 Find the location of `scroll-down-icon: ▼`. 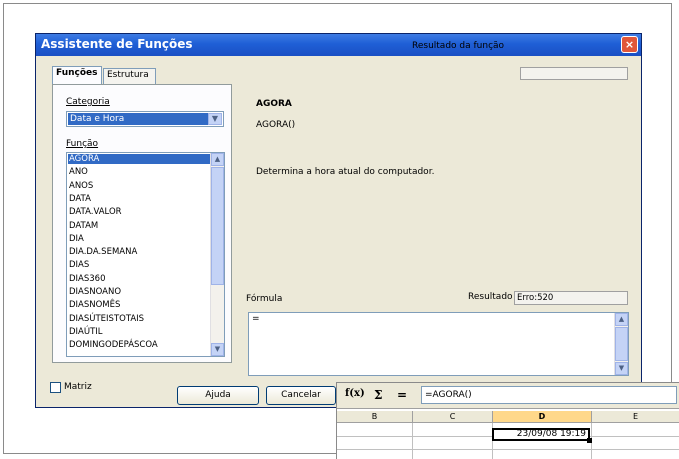

scroll-down-icon: ▼ is located at coordinates (217, 349).